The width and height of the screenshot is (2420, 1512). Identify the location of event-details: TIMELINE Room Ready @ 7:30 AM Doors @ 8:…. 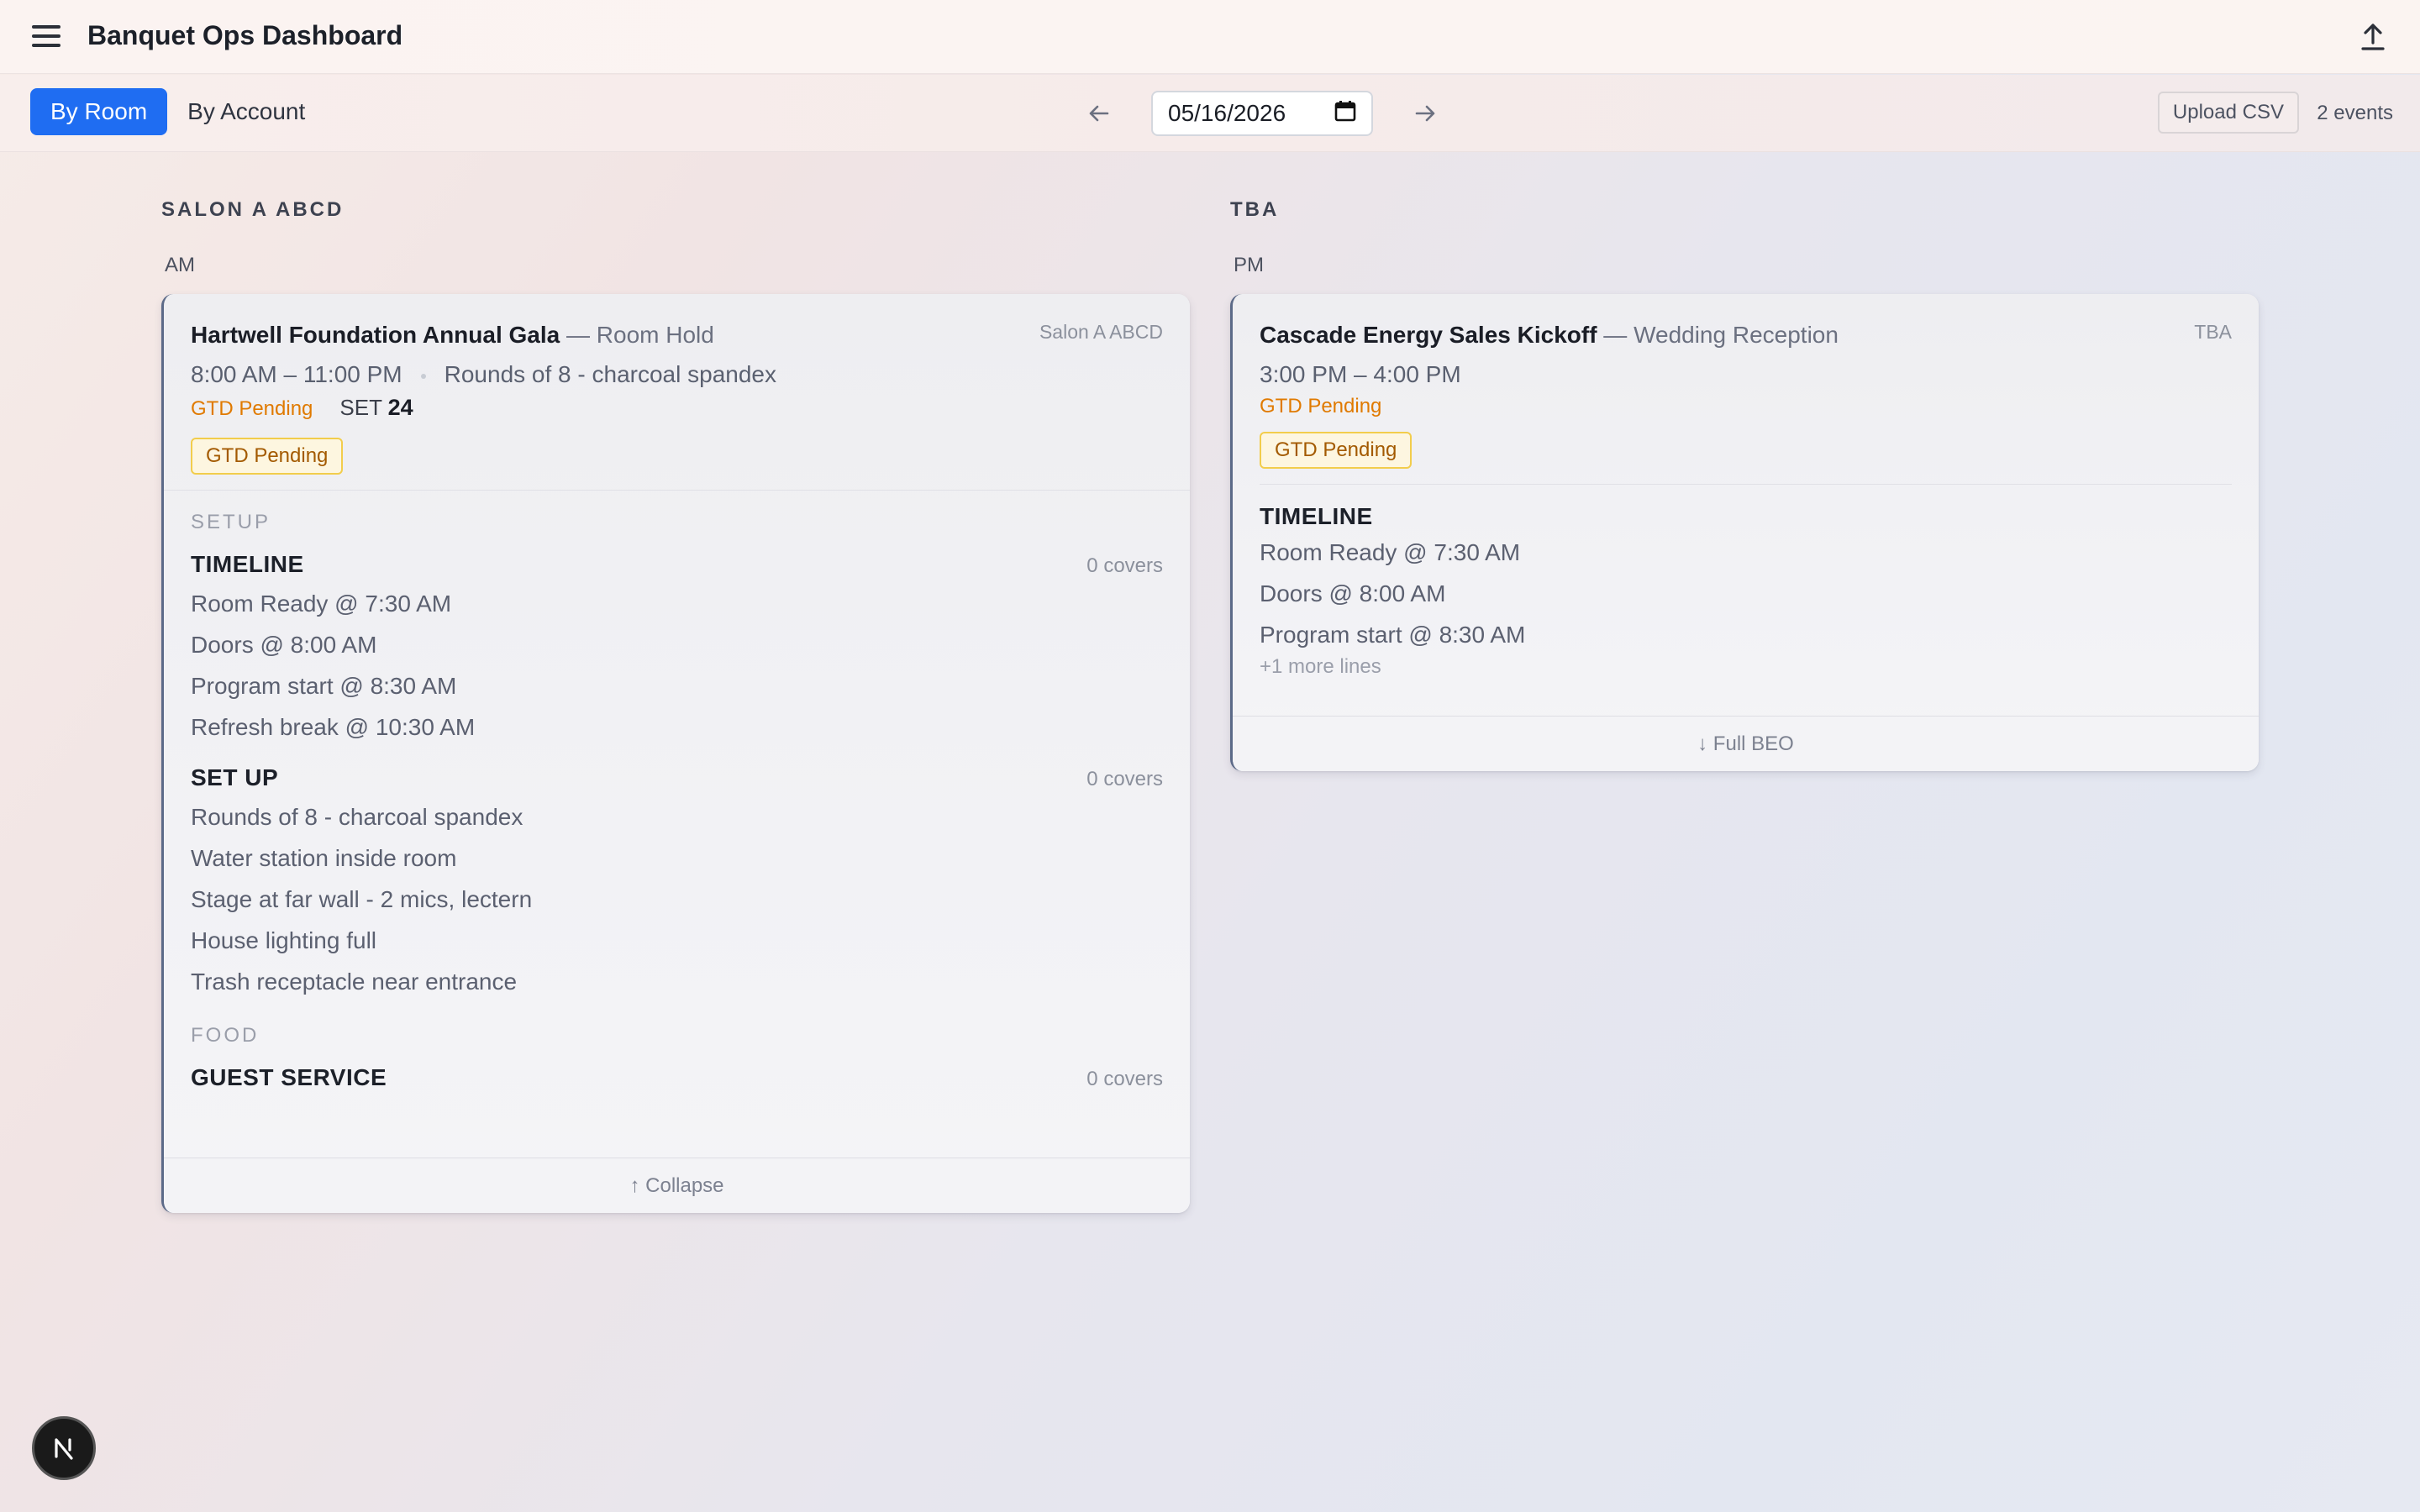
(1746, 582).